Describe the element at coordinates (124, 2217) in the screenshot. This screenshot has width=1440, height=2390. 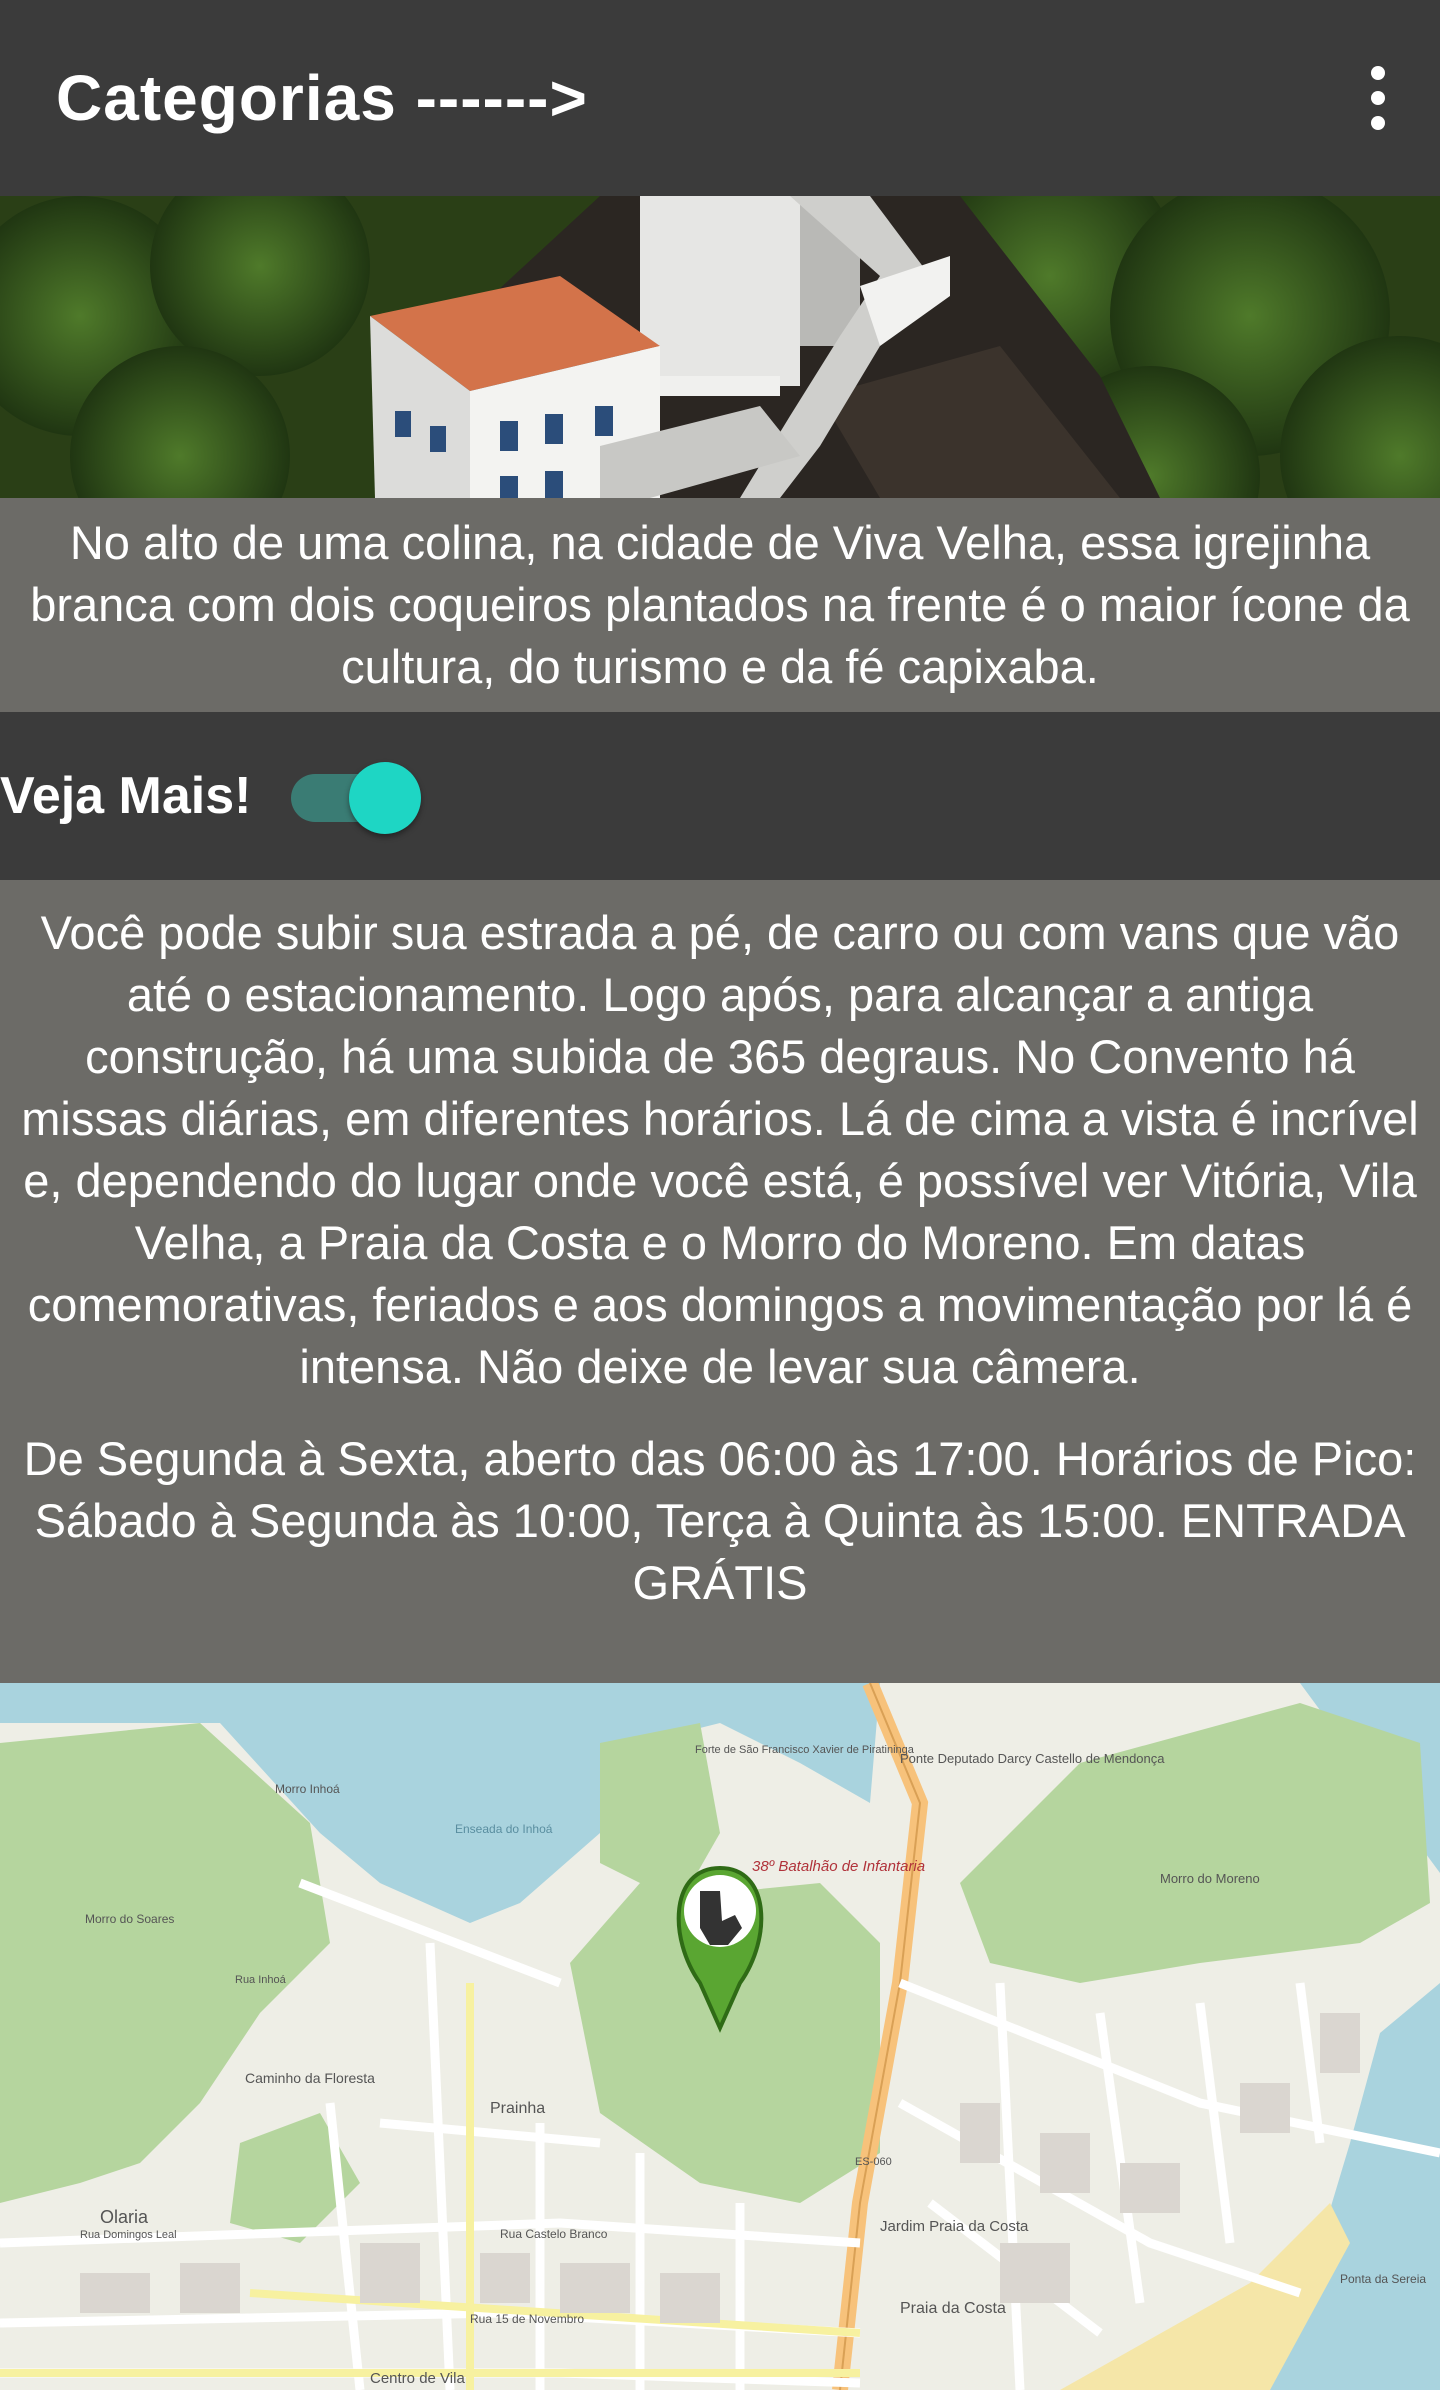
I see `map-label-olaria: Olaria` at that location.